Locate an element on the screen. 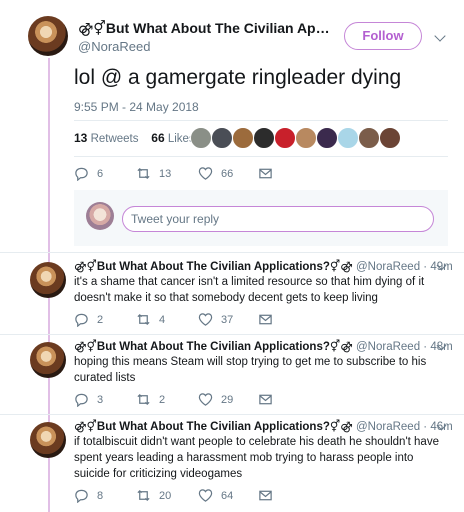 The image size is (464, 512). tweet-actions: 6 13 66 is located at coordinates (224, 176).